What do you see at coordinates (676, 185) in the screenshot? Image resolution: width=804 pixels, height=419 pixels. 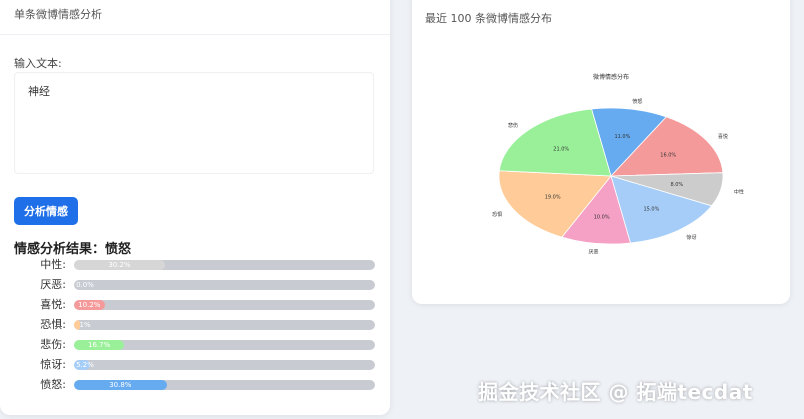 I see `pie-slice-percent: 8.0%` at bounding box center [676, 185].